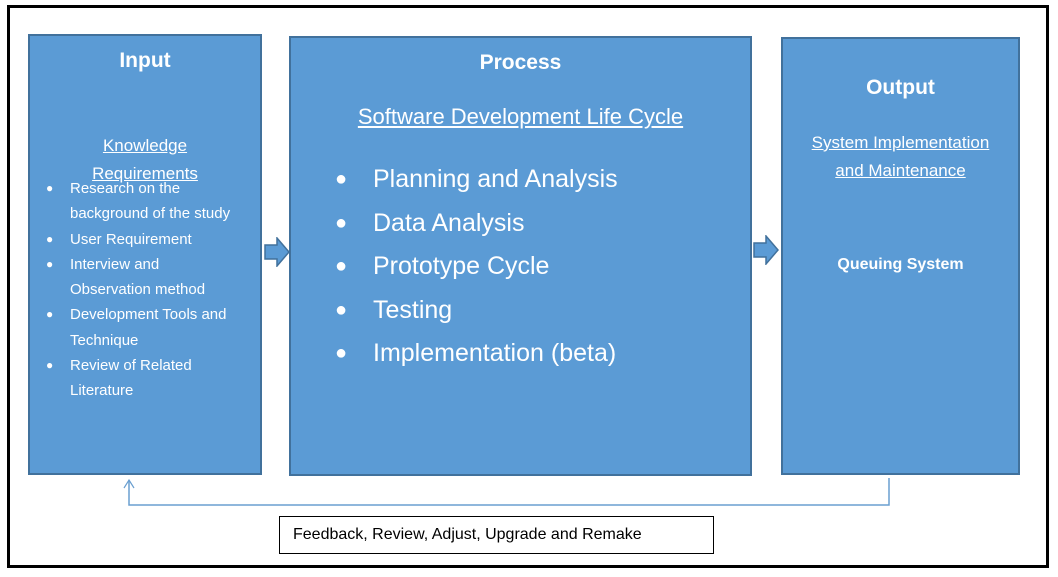  What do you see at coordinates (148, 327) in the screenshot?
I see `input-list-item: ● Development Tools and Technique` at bounding box center [148, 327].